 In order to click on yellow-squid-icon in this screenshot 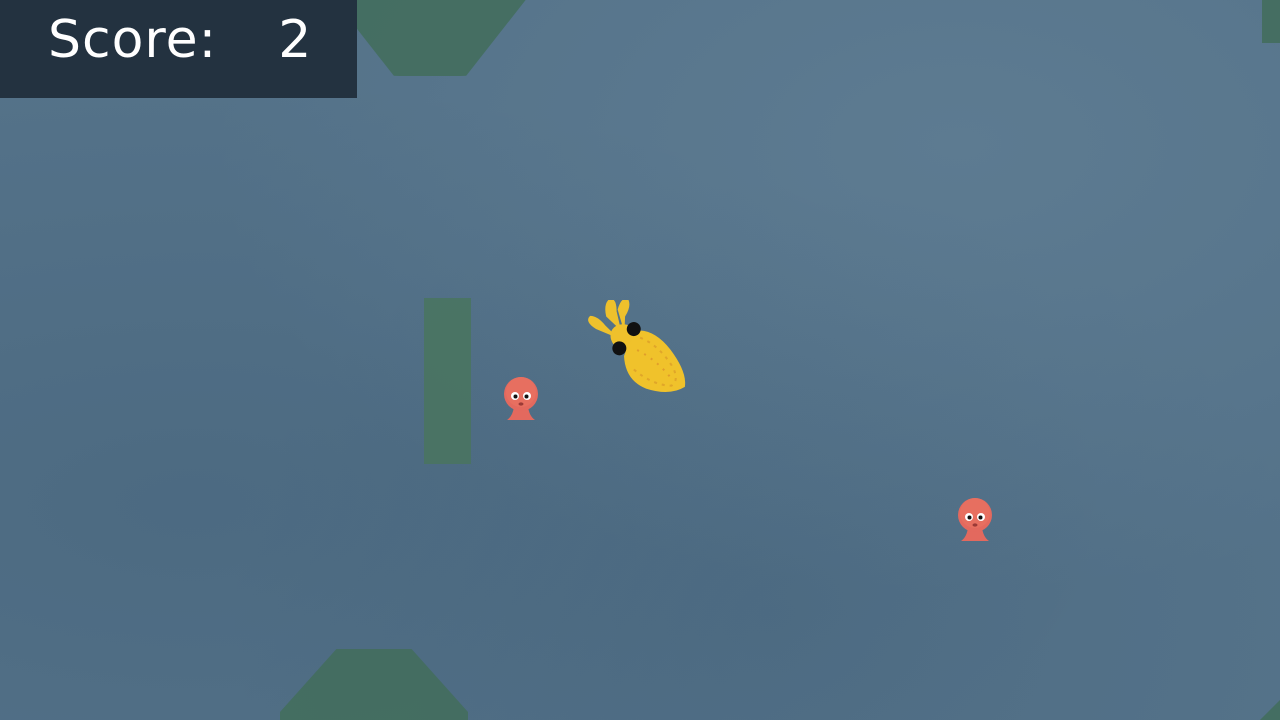, I will do `click(637, 346)`.